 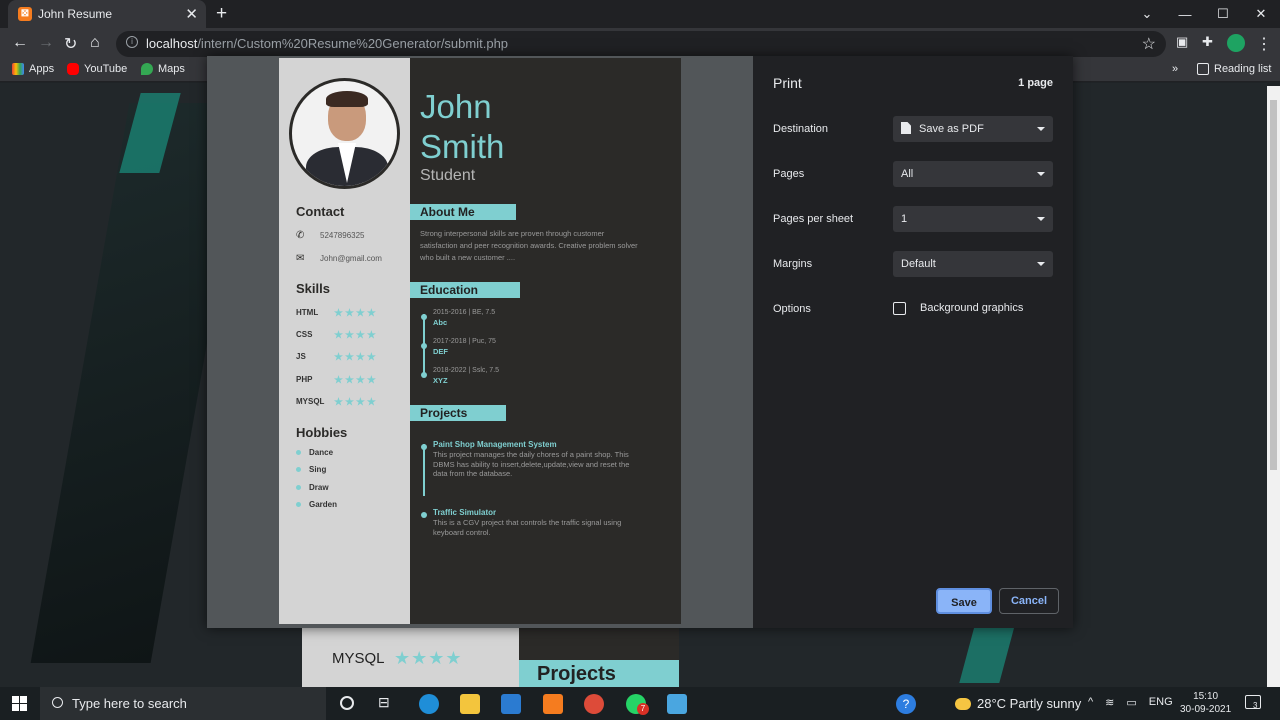 I want to click on home-icon: ⌂, so click(x=95, y=43).